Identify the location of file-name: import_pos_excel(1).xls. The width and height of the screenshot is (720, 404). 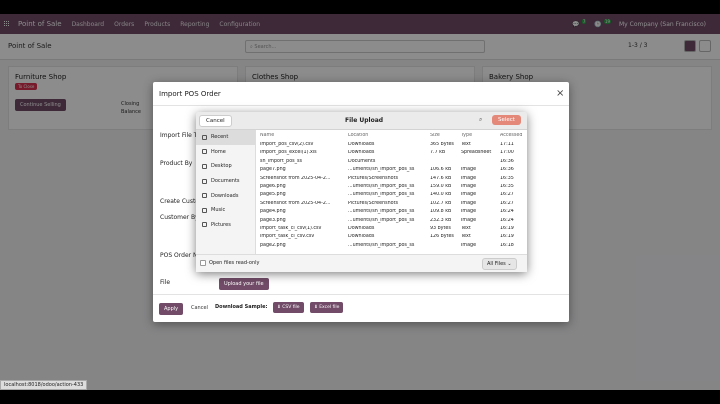
(288, 153).